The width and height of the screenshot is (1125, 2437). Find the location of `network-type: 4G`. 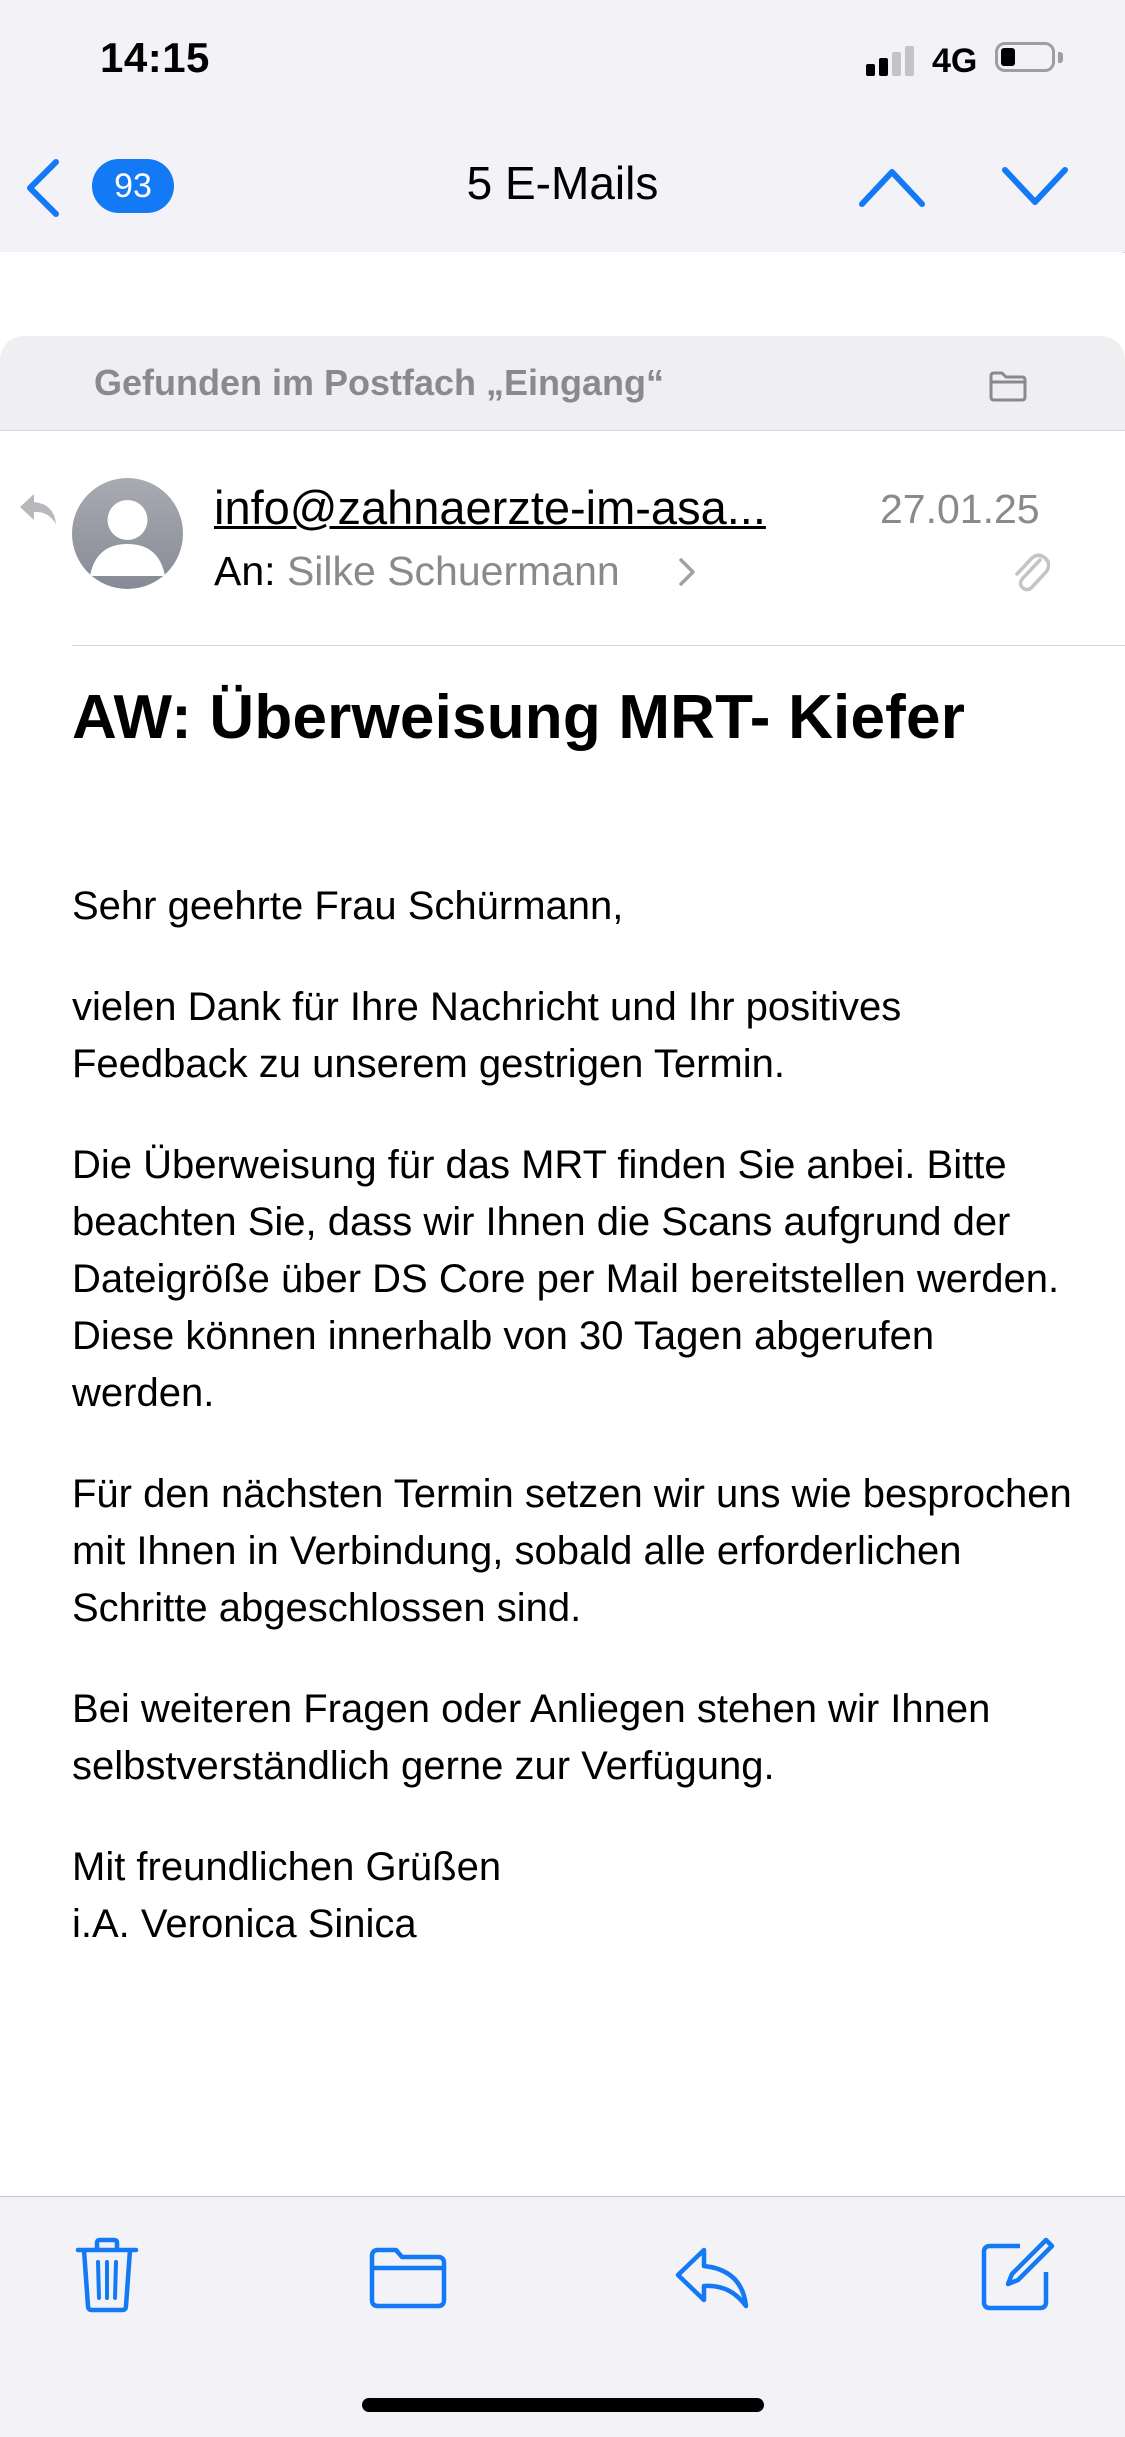

network-type: 4G is located at coordinates (955, 61).